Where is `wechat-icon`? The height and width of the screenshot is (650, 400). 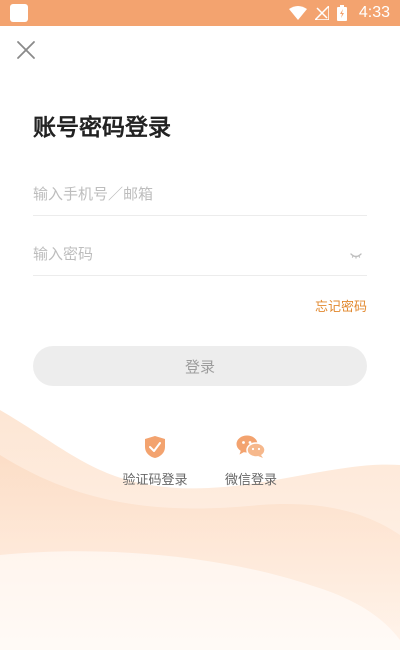
wechat-icon is located at coordinates (251, 446).